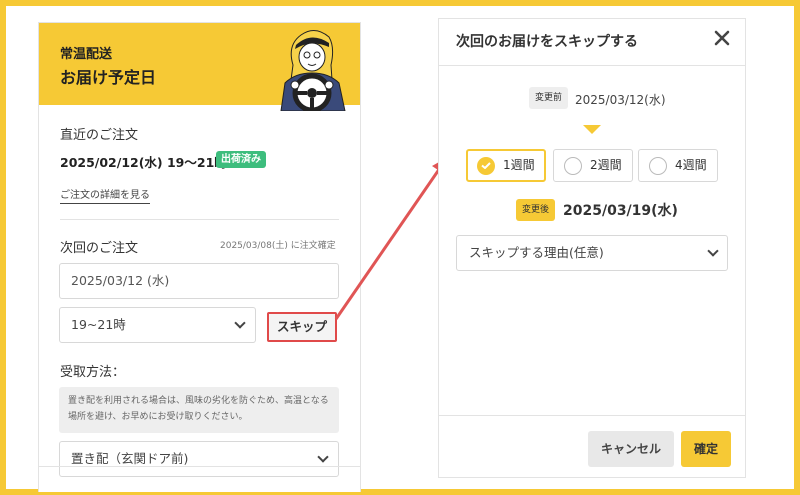 The width and height of the screenshot is (800, 495). Describe the element at coordinates (536, 210) in the screenshot. I see `after-tag: 変更後` at that location.